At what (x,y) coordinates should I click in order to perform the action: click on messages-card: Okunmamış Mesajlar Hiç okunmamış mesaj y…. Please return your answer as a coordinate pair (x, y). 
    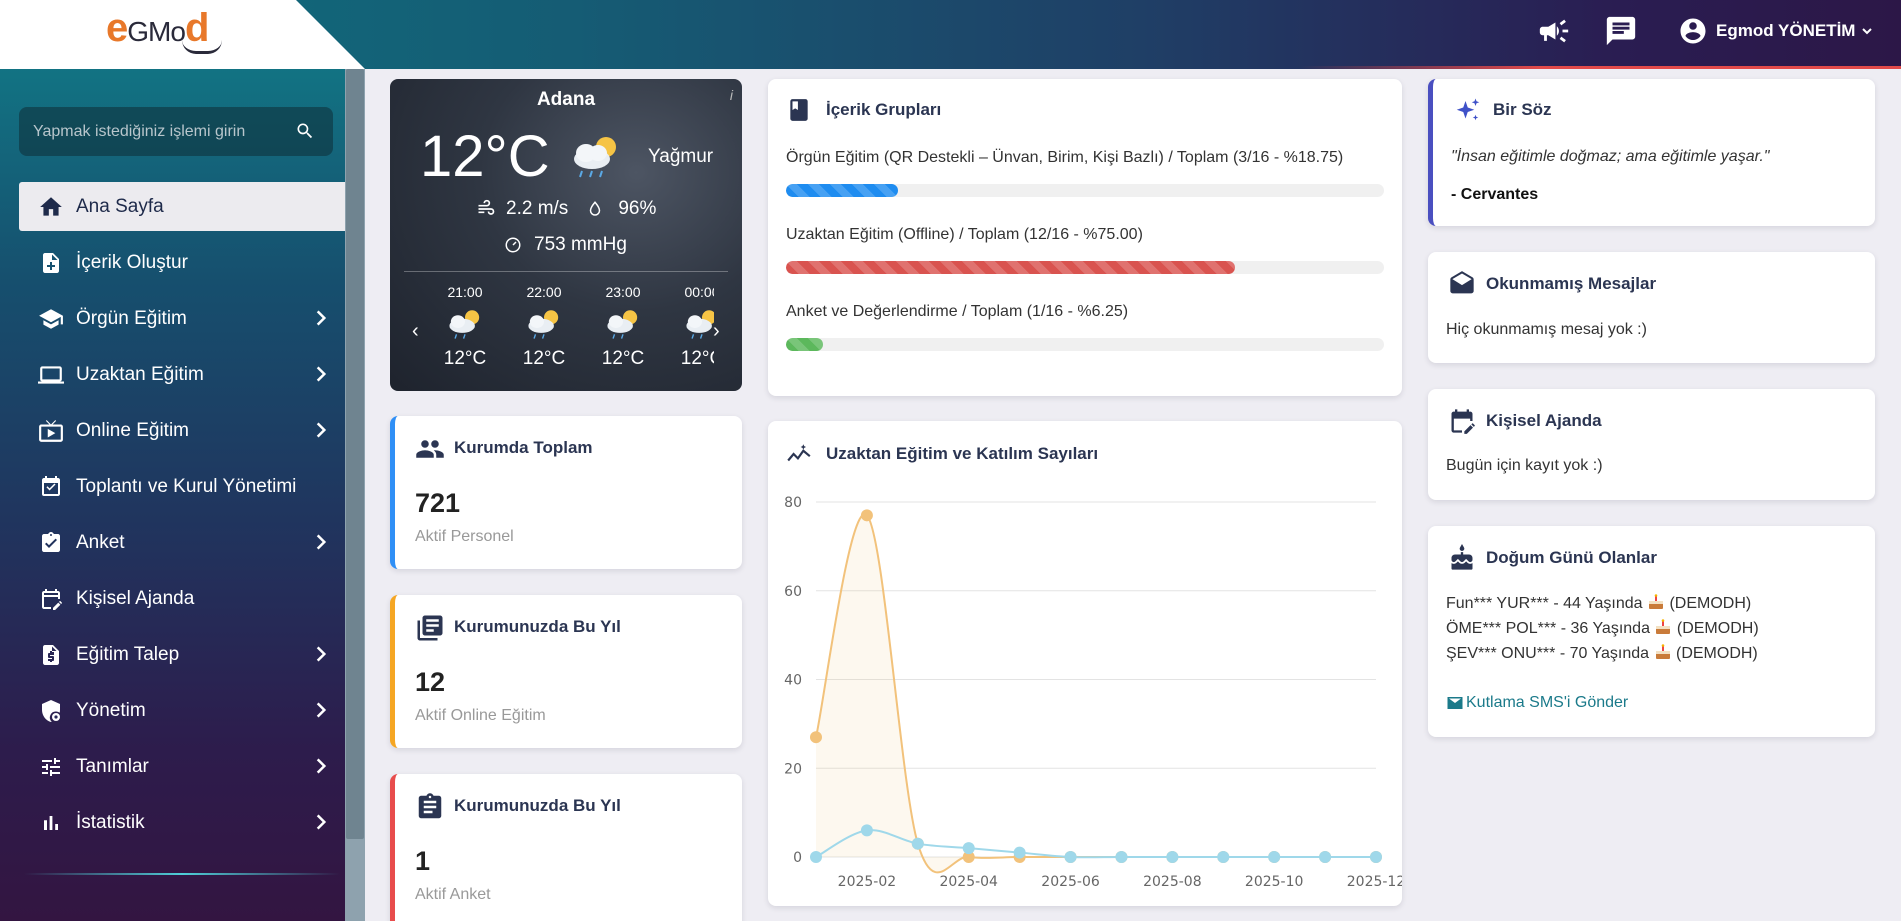
    Looking at the image, I should click on (1651, 307).